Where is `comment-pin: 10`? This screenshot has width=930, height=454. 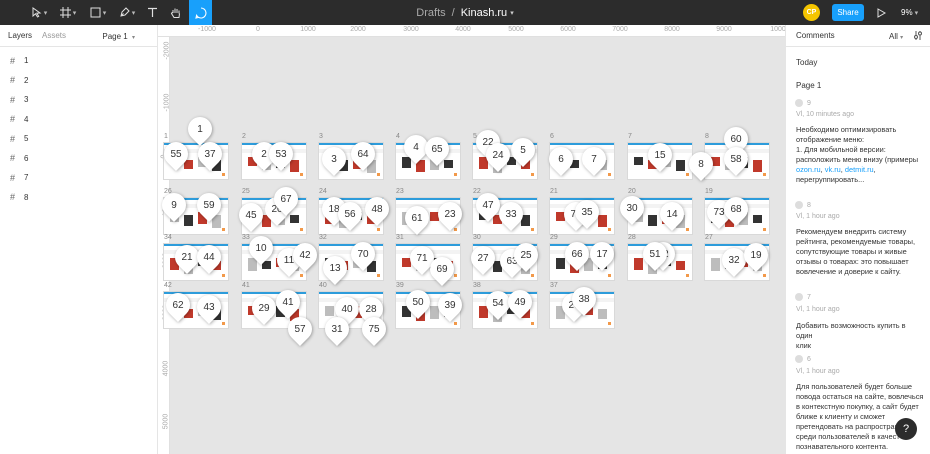
comment-pin: 10 is located at coordinates (261, 248).